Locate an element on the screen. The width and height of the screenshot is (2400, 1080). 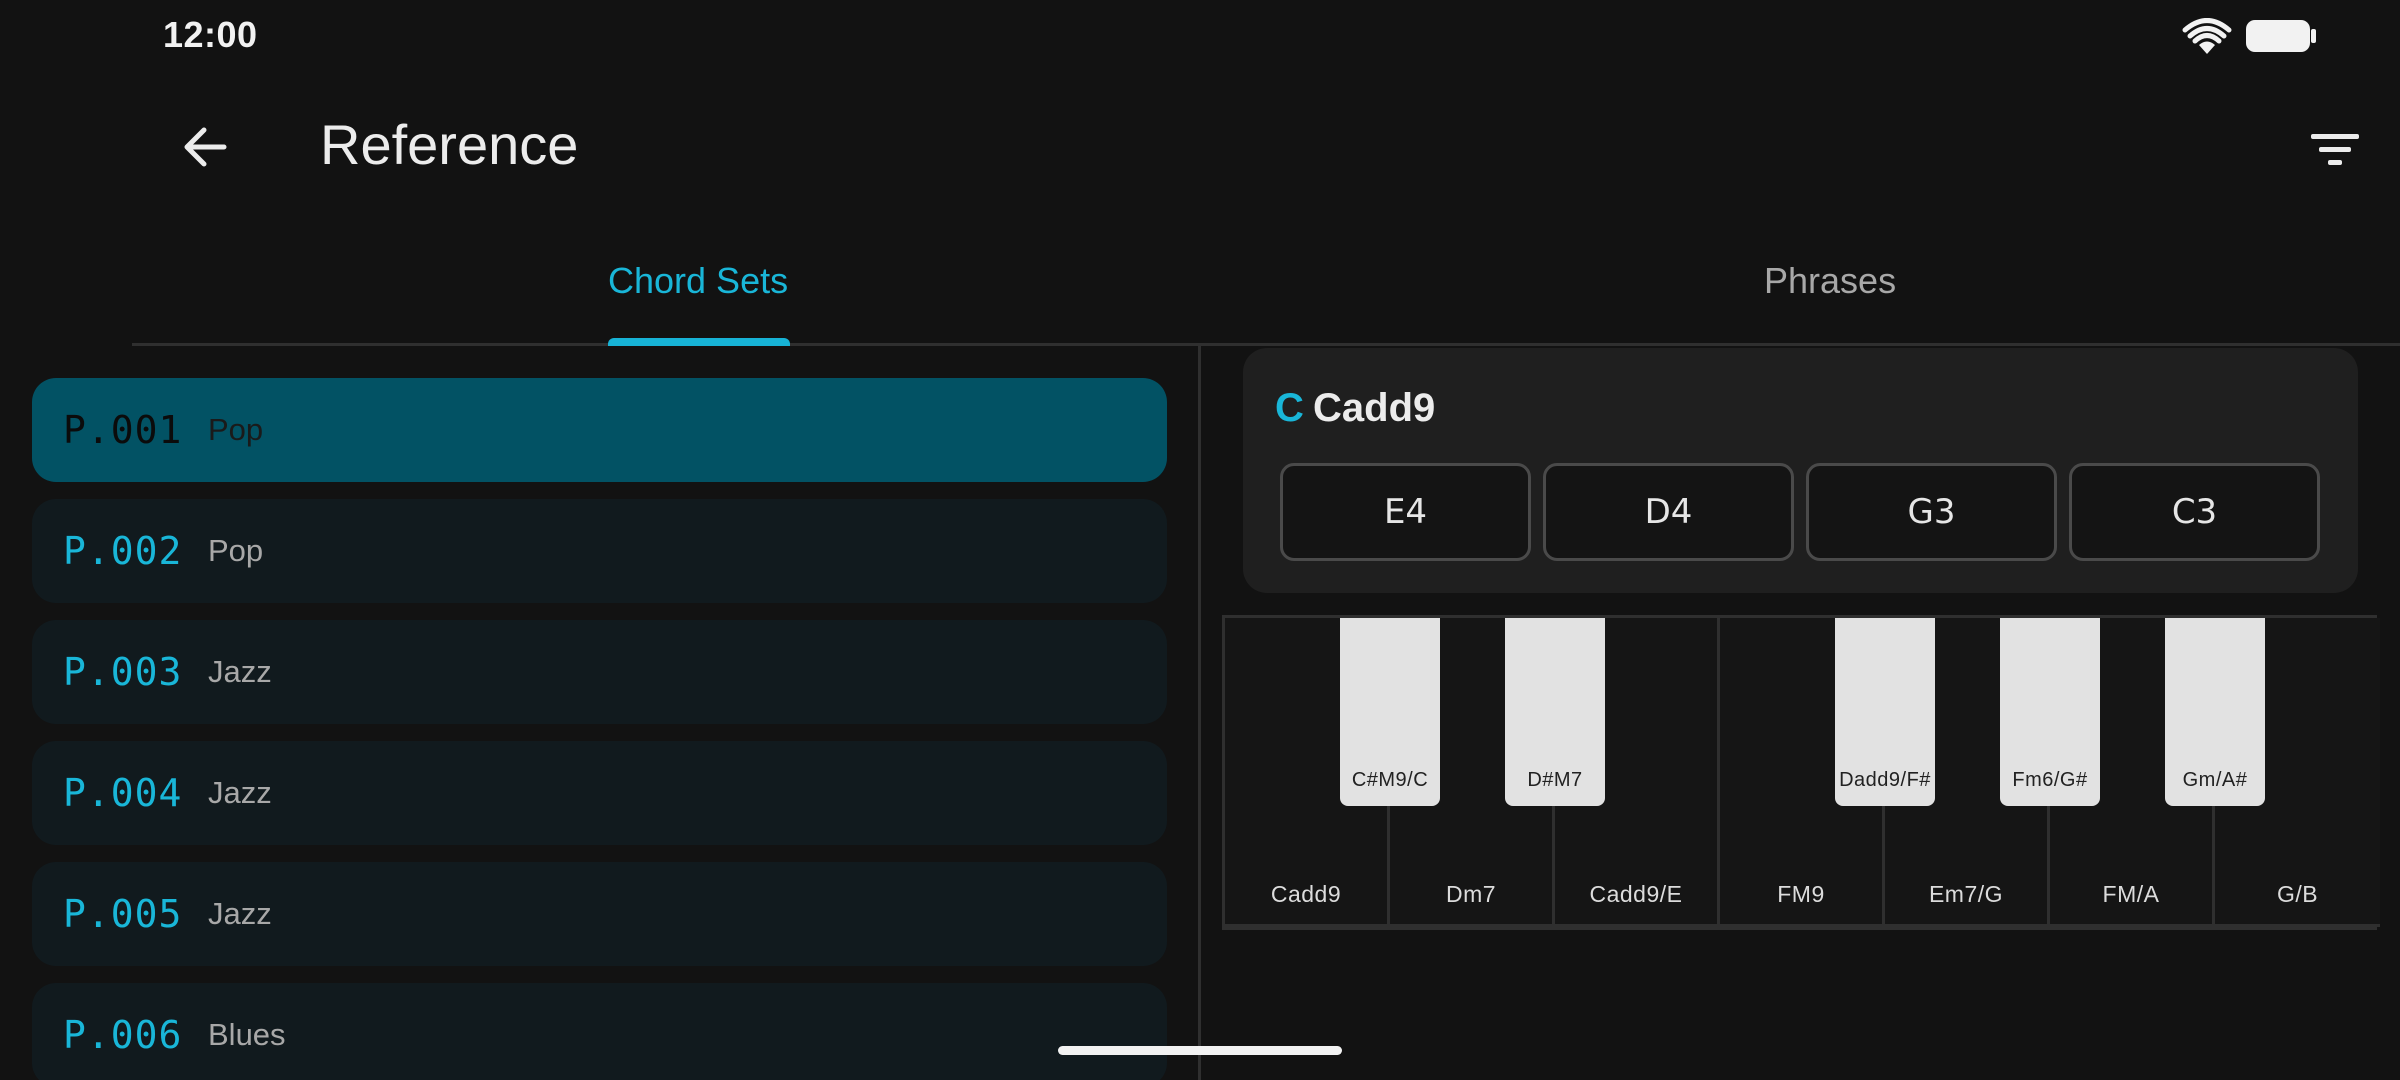
black-key: D#M7 is located at coordinates (1555, 712).